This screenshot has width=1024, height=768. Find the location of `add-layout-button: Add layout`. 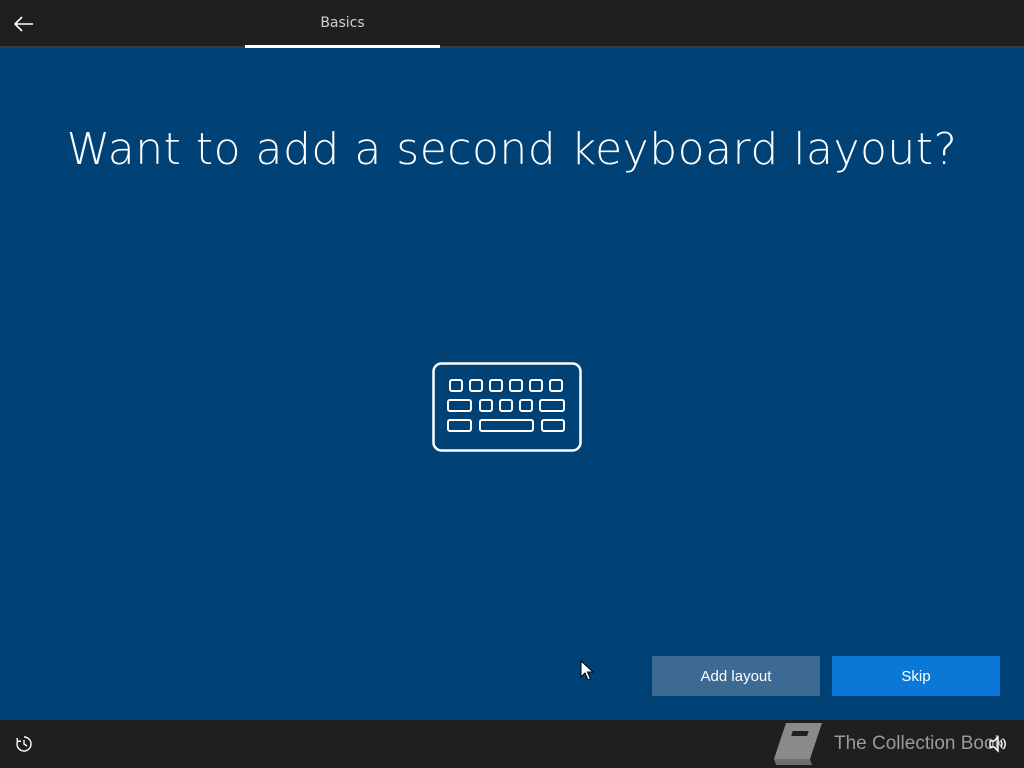

add-layout-button: Add layout is located at coordinates (736, 676).